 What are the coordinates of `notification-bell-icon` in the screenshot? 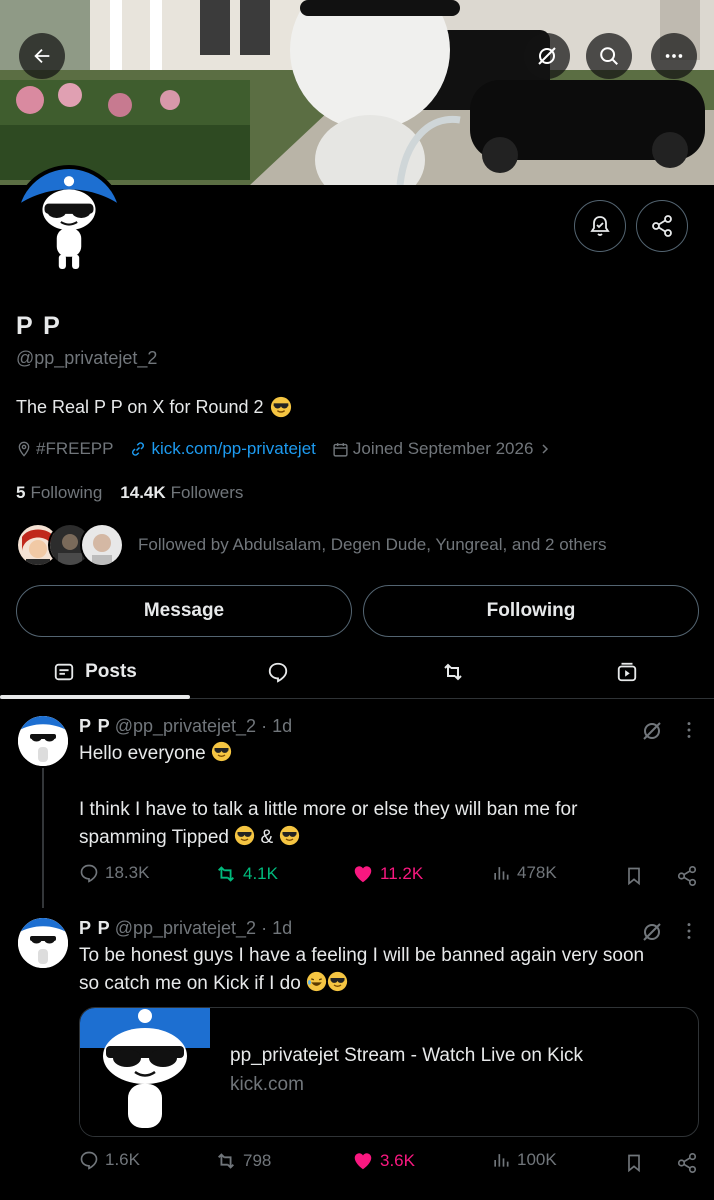 It's located at (600, 226).